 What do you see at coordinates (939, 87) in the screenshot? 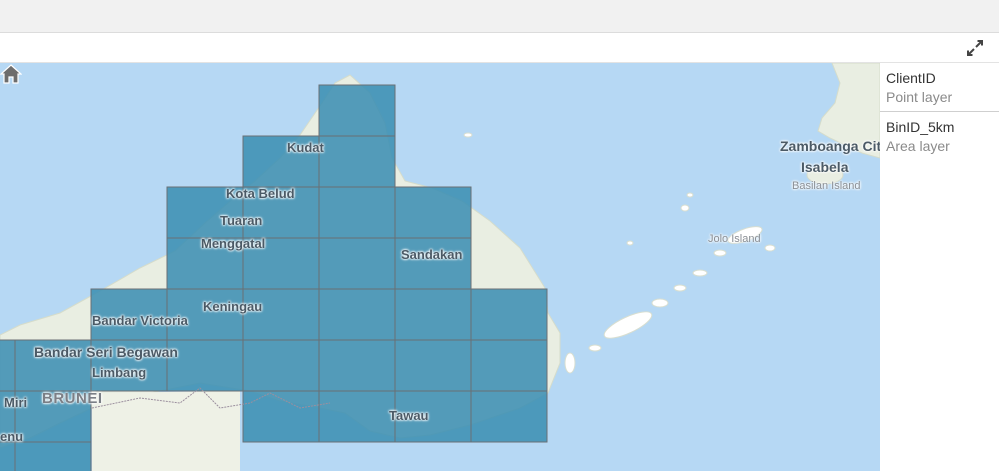
I see `legend-layer-clientid: ClientID Point layer` at bounding box center [939, 87].